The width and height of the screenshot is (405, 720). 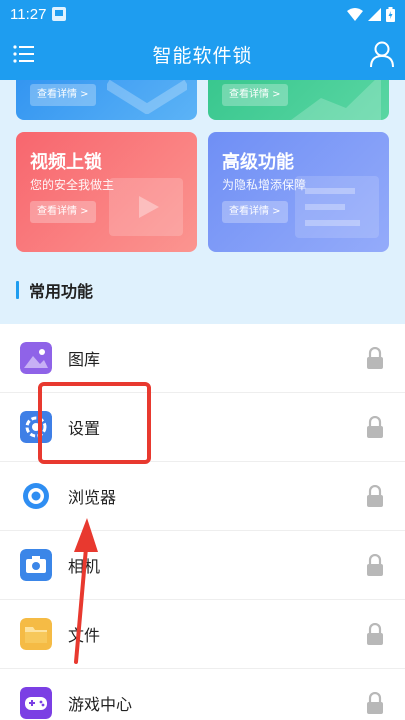 I want to click on list-item-game-center: 游戏中心, so click(x=202, y=694).